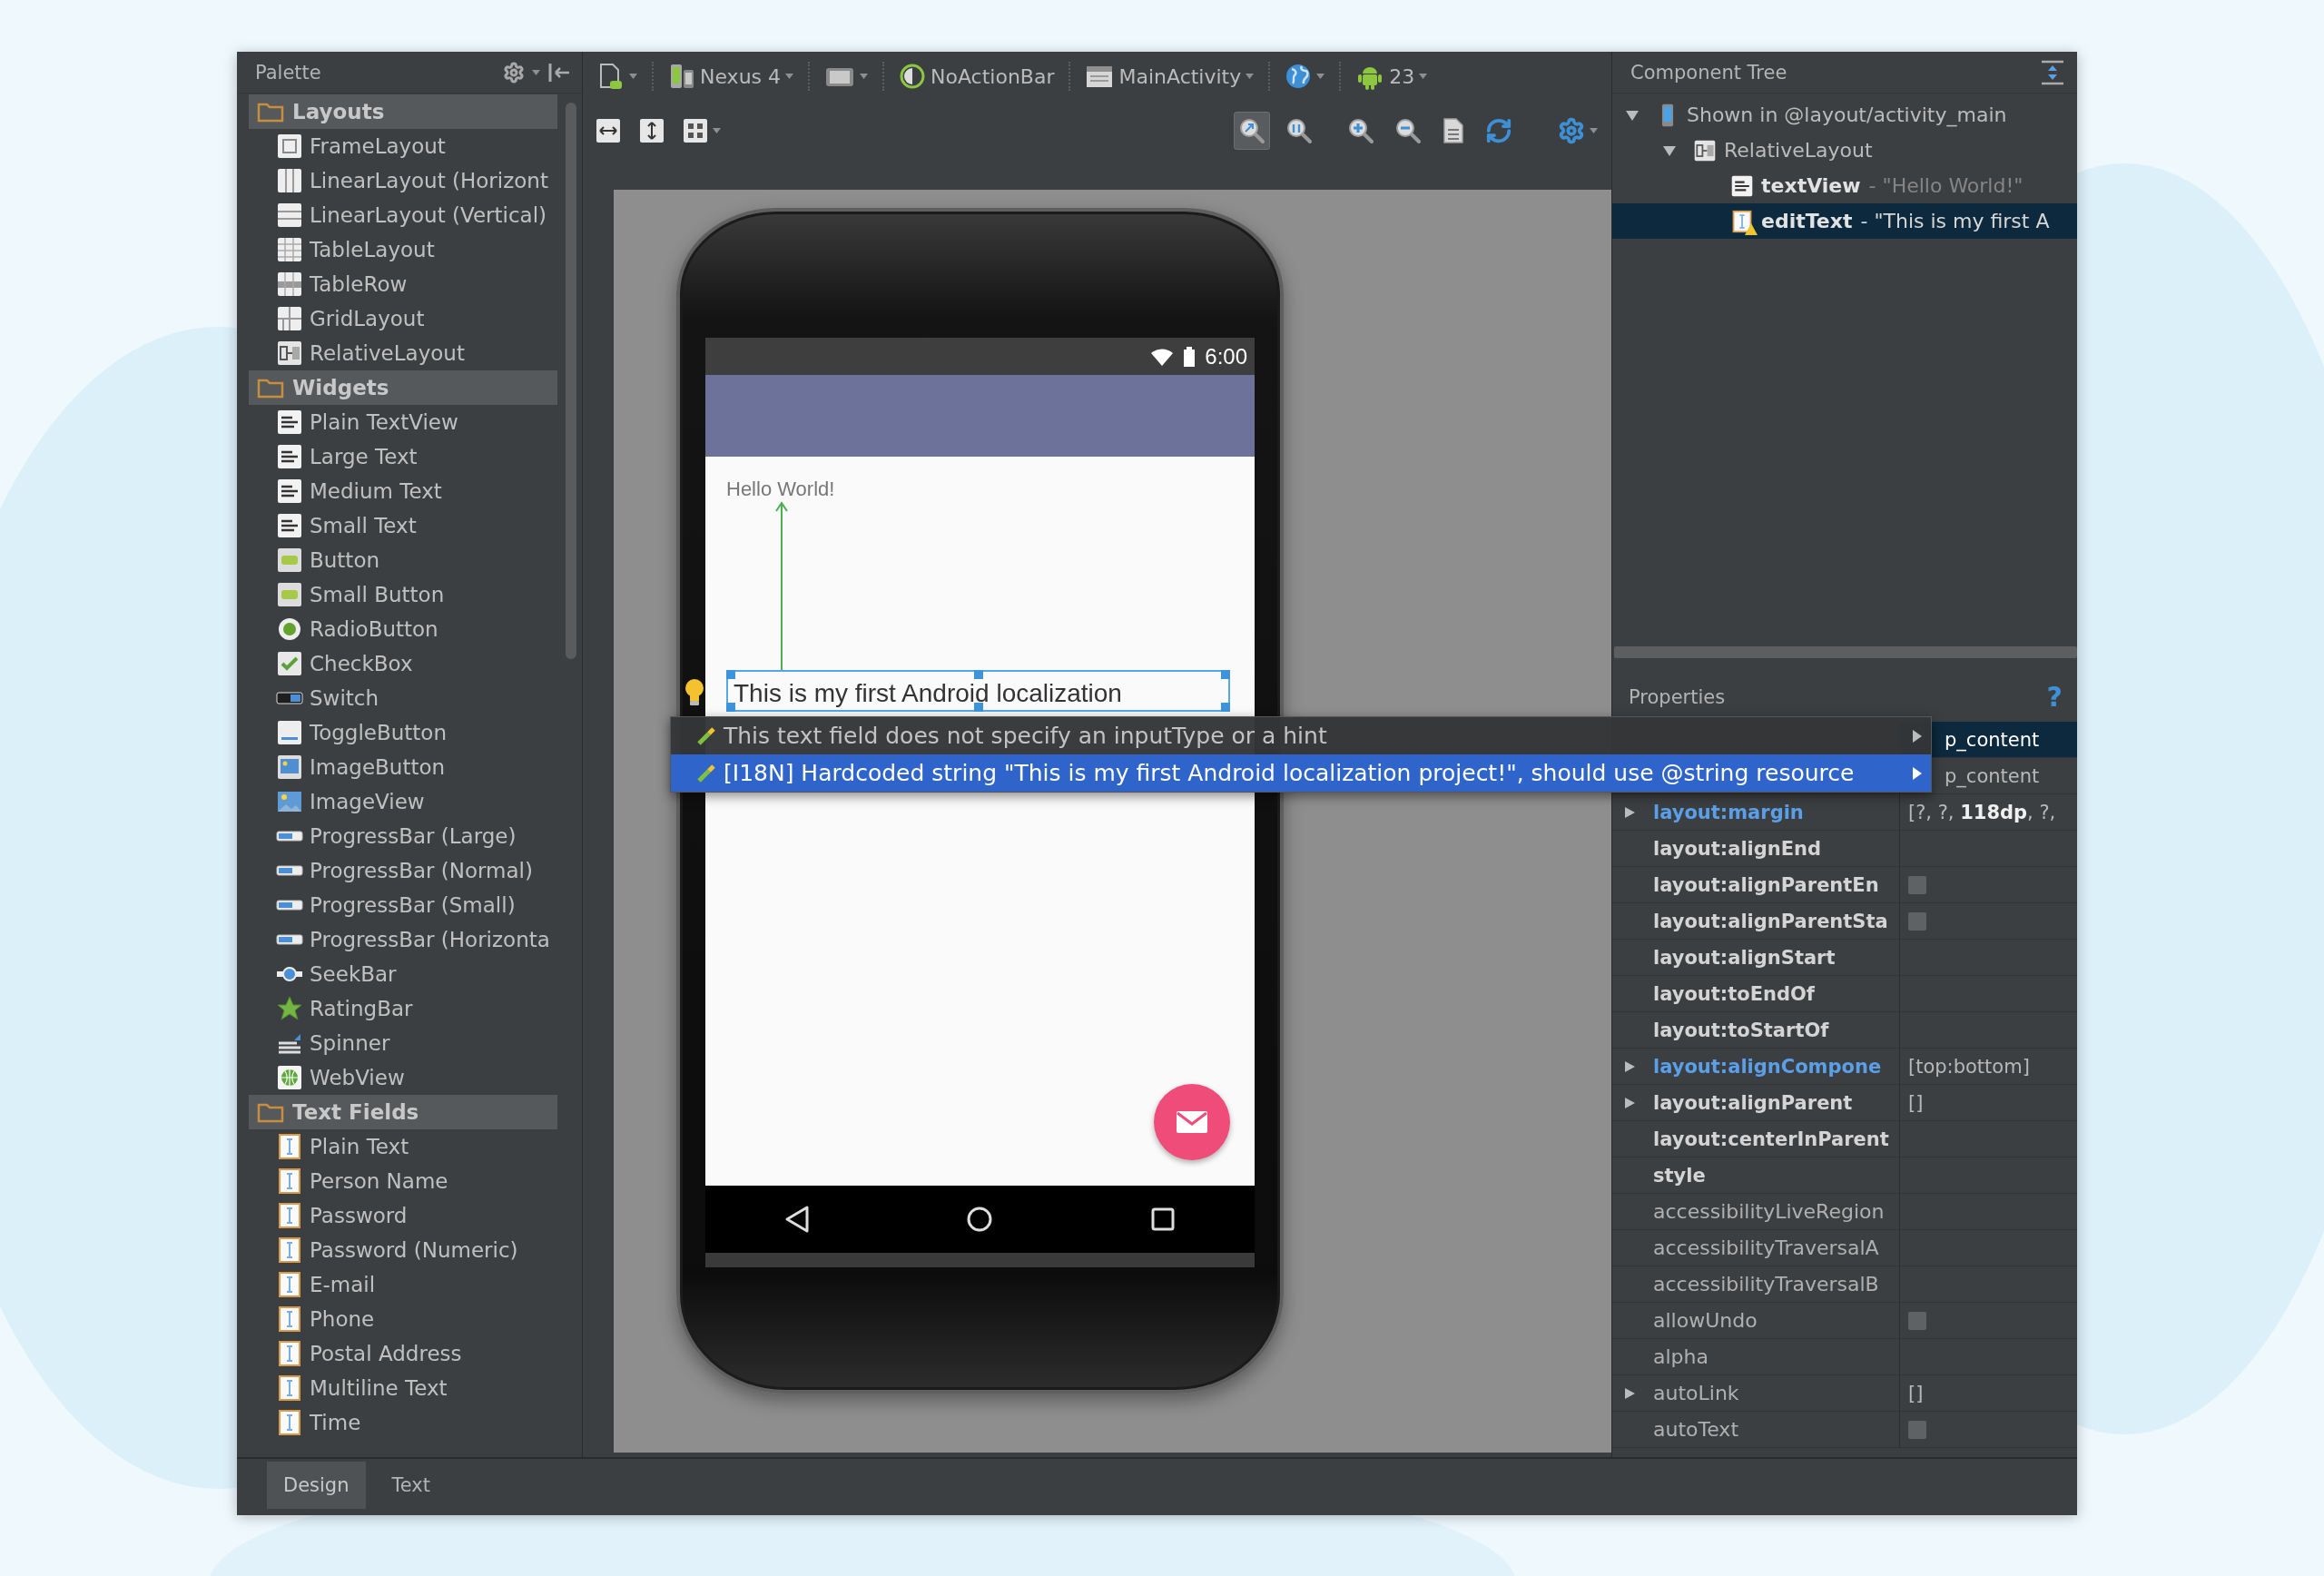  I want to click on palette-item: Password, so click(403, 1215).